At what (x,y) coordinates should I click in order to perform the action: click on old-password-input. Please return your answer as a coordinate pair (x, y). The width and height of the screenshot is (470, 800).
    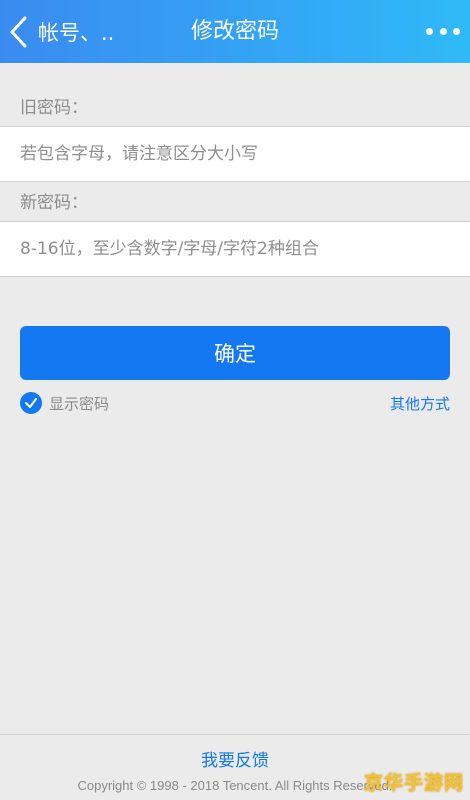
    Looking at the image, I should click on (235, 154).